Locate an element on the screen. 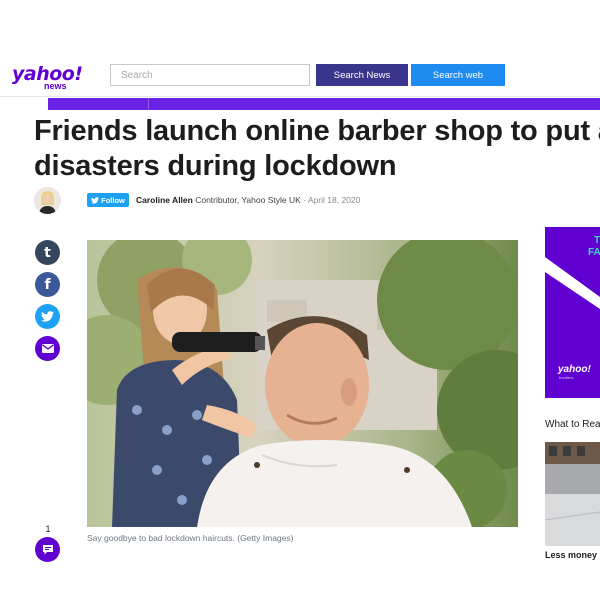 The height and width of the screenshot is (600, 600). search-news-button: Search News is located at coordinates (362, 75).